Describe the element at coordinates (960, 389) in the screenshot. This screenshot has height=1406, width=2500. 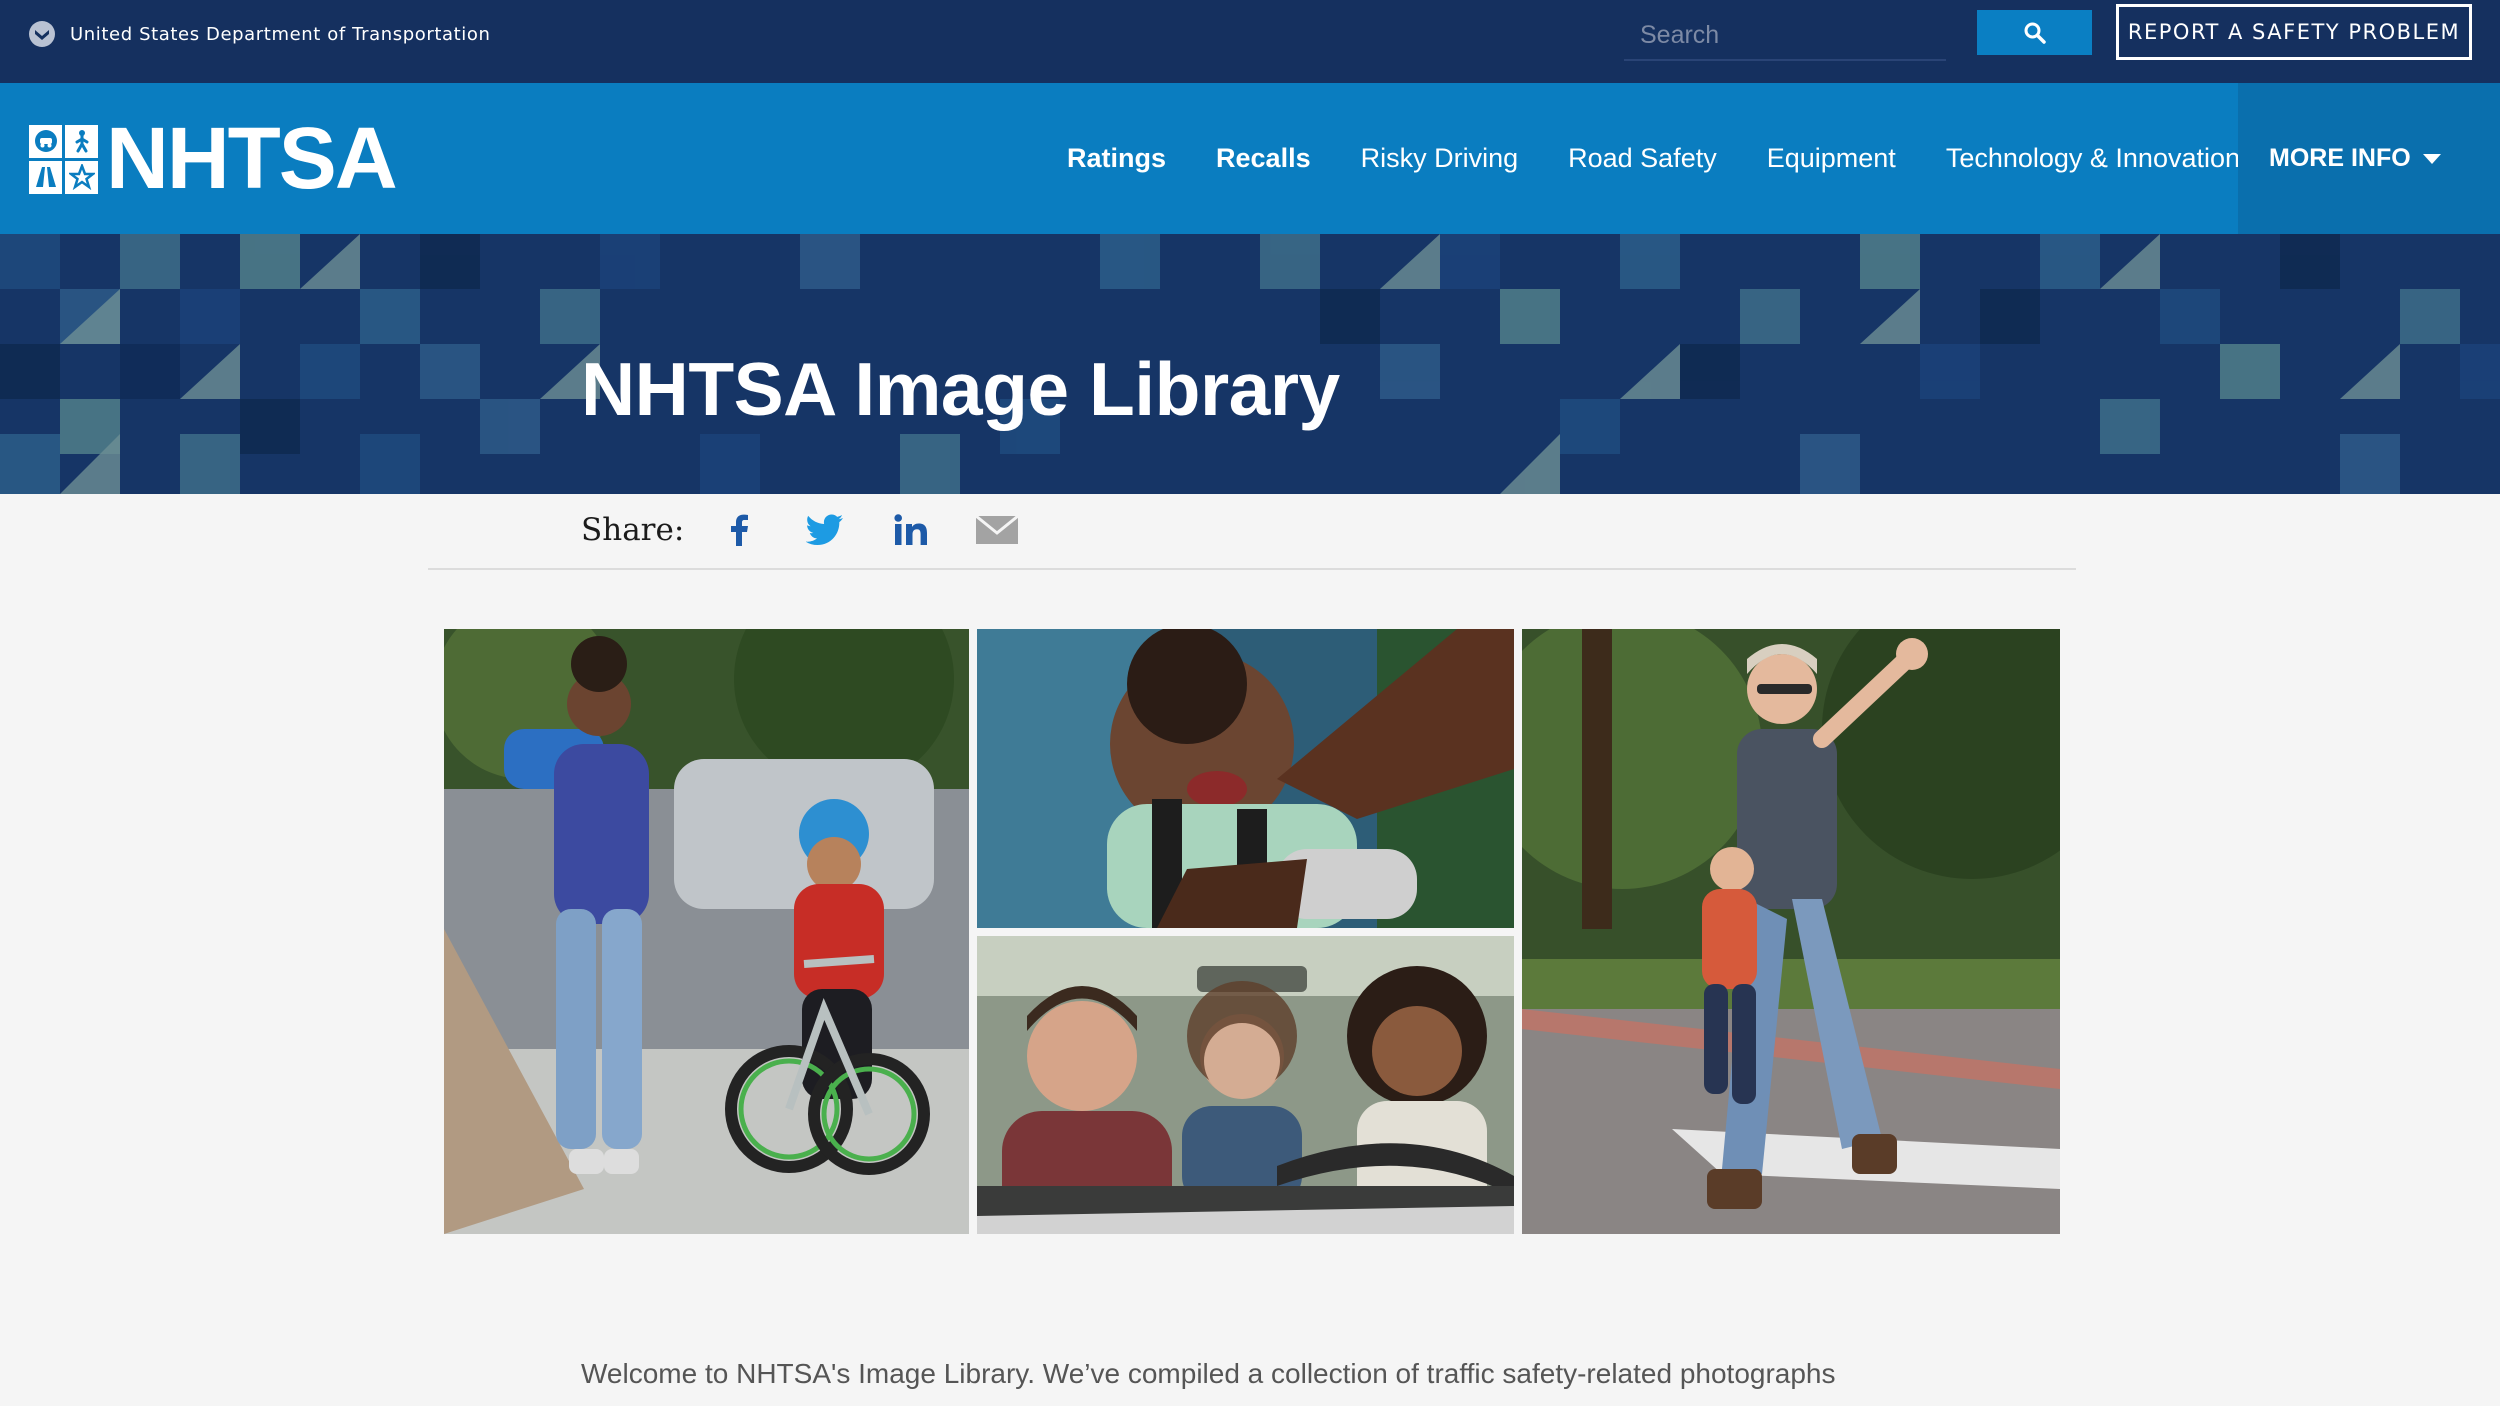
I see `page-title: NHTSA Image Library` at that location.